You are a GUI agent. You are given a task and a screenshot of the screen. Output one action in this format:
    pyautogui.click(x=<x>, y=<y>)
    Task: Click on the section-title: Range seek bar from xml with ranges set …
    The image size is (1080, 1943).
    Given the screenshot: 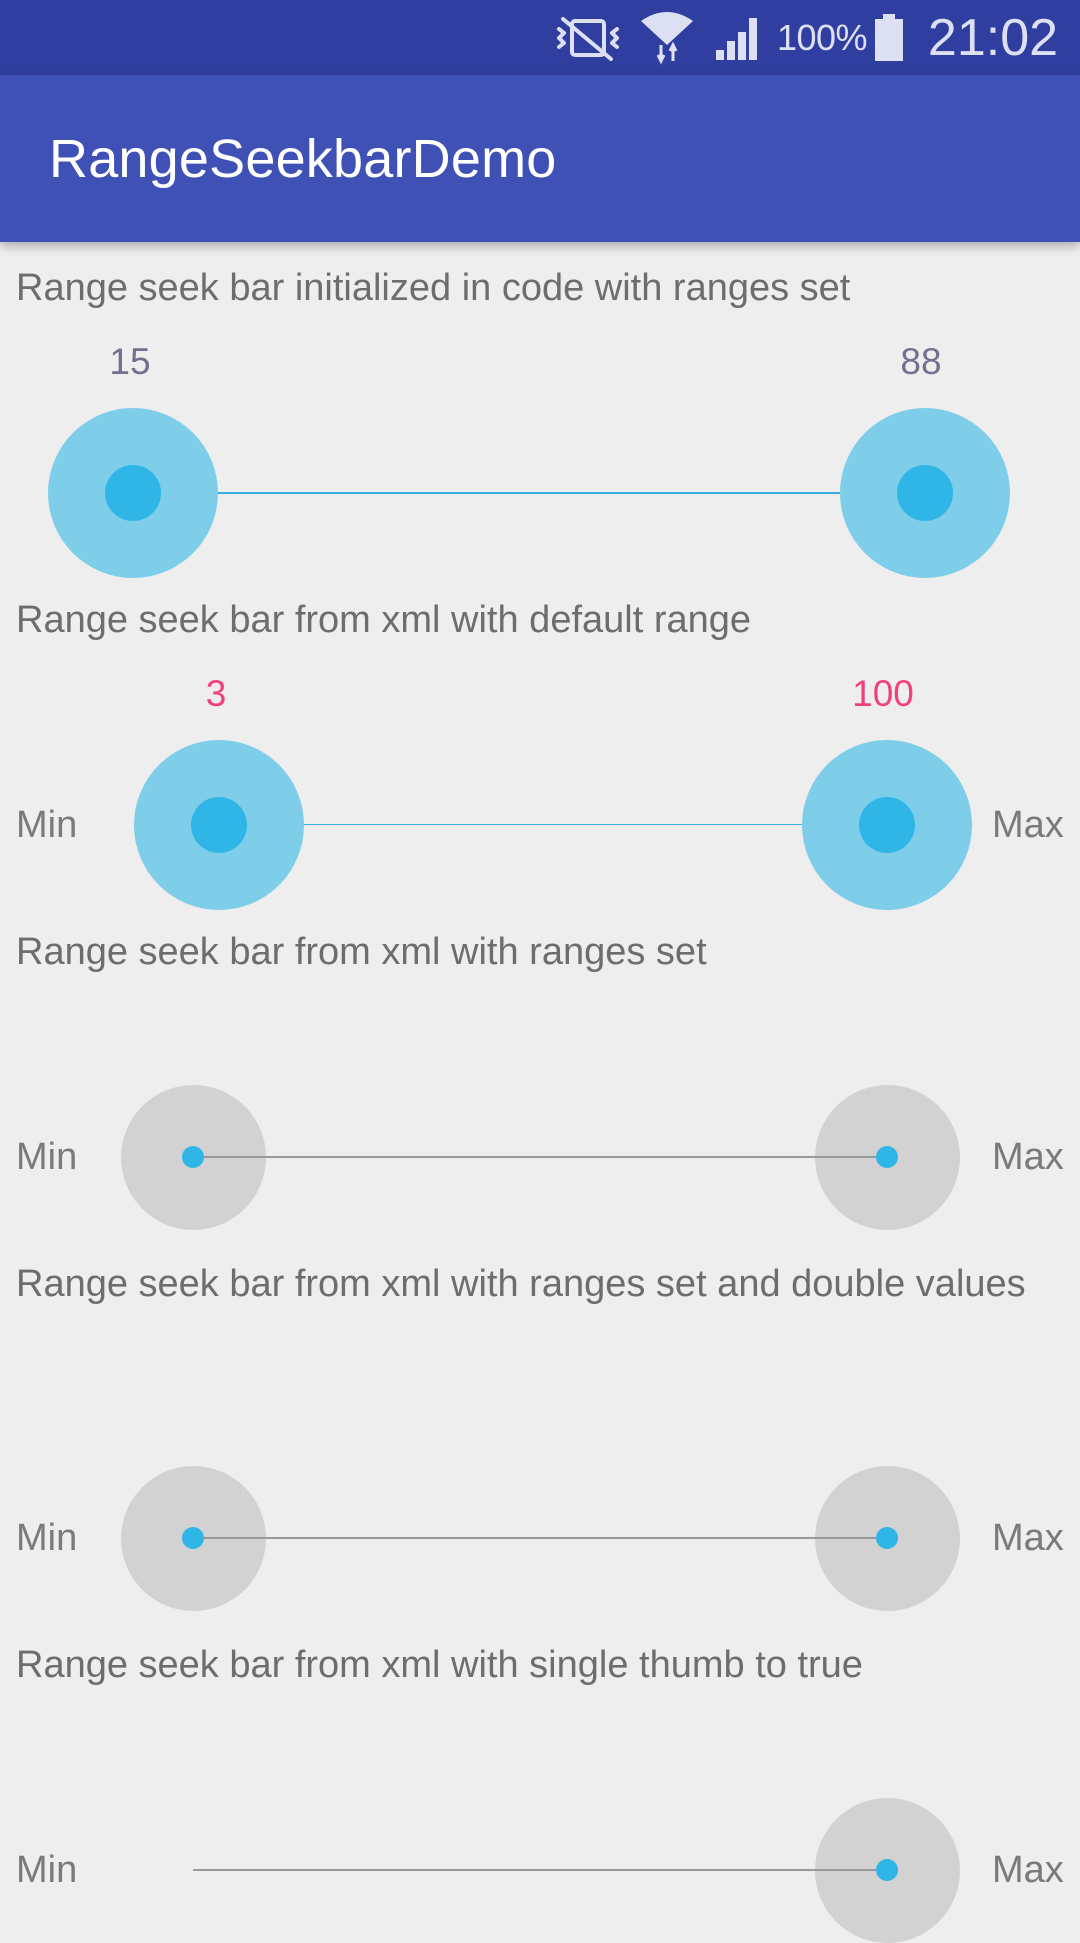 What is the action you would take?
    pyautogui.click(x=521, y=1284)
    